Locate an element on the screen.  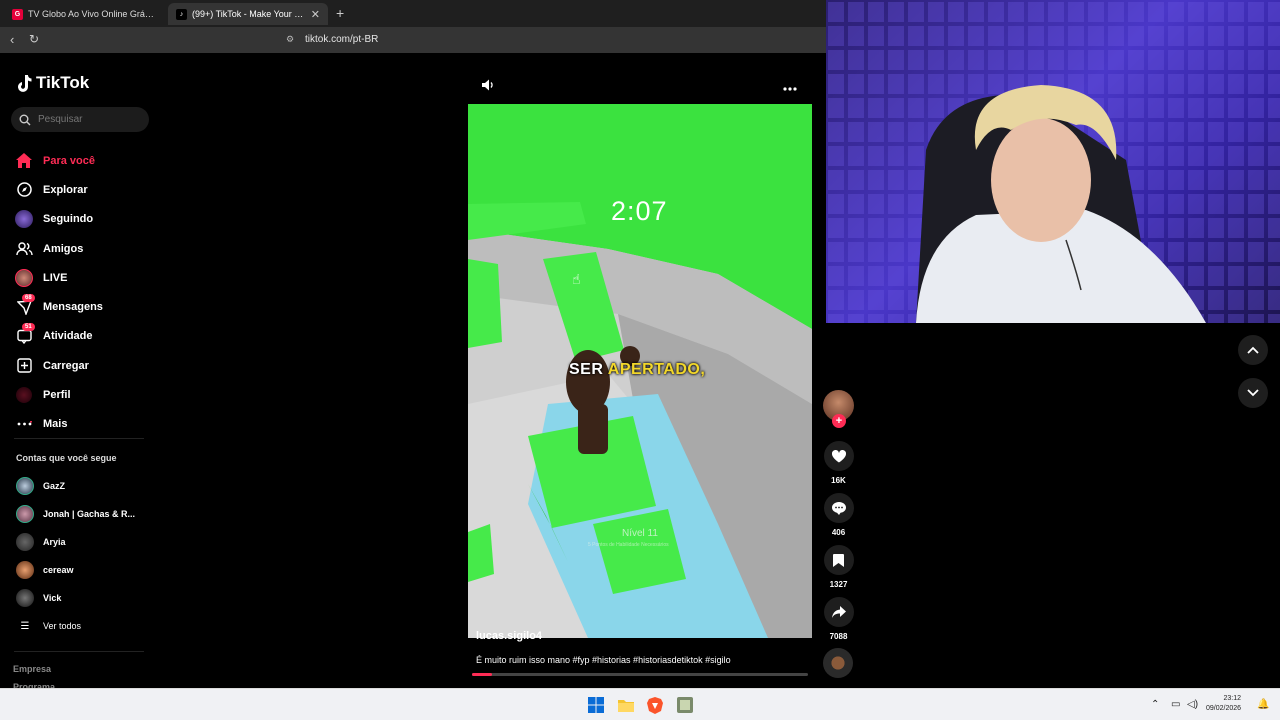
share-count: 7088 is located at coordinates (838, 636).